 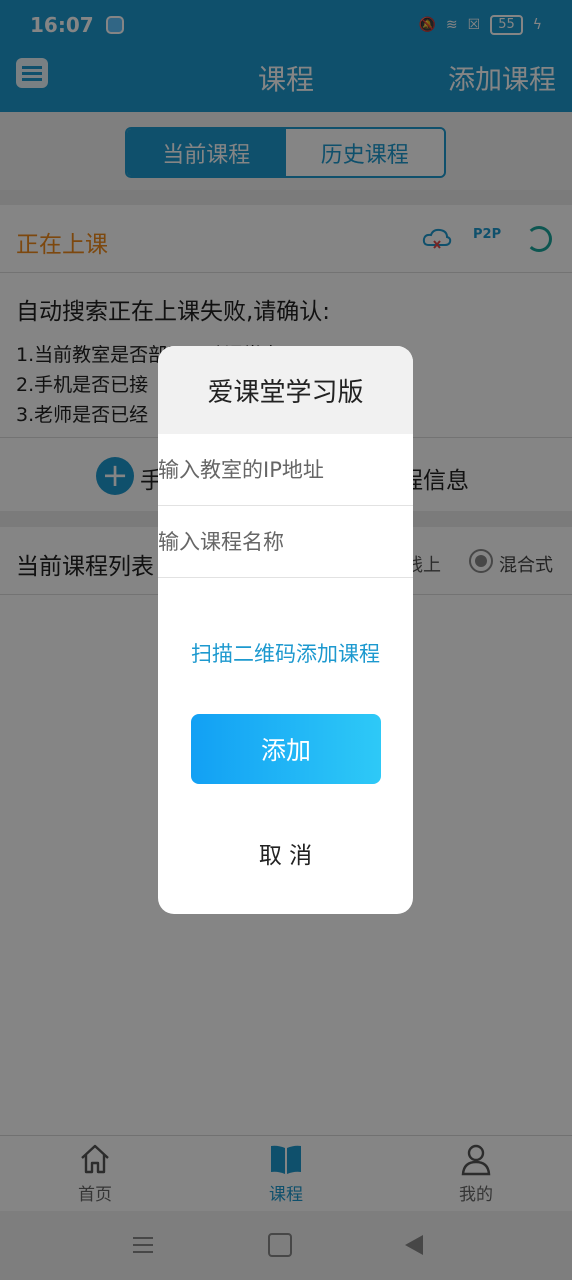 I want to click on add-button: 添加, so click(x=286, y=749).